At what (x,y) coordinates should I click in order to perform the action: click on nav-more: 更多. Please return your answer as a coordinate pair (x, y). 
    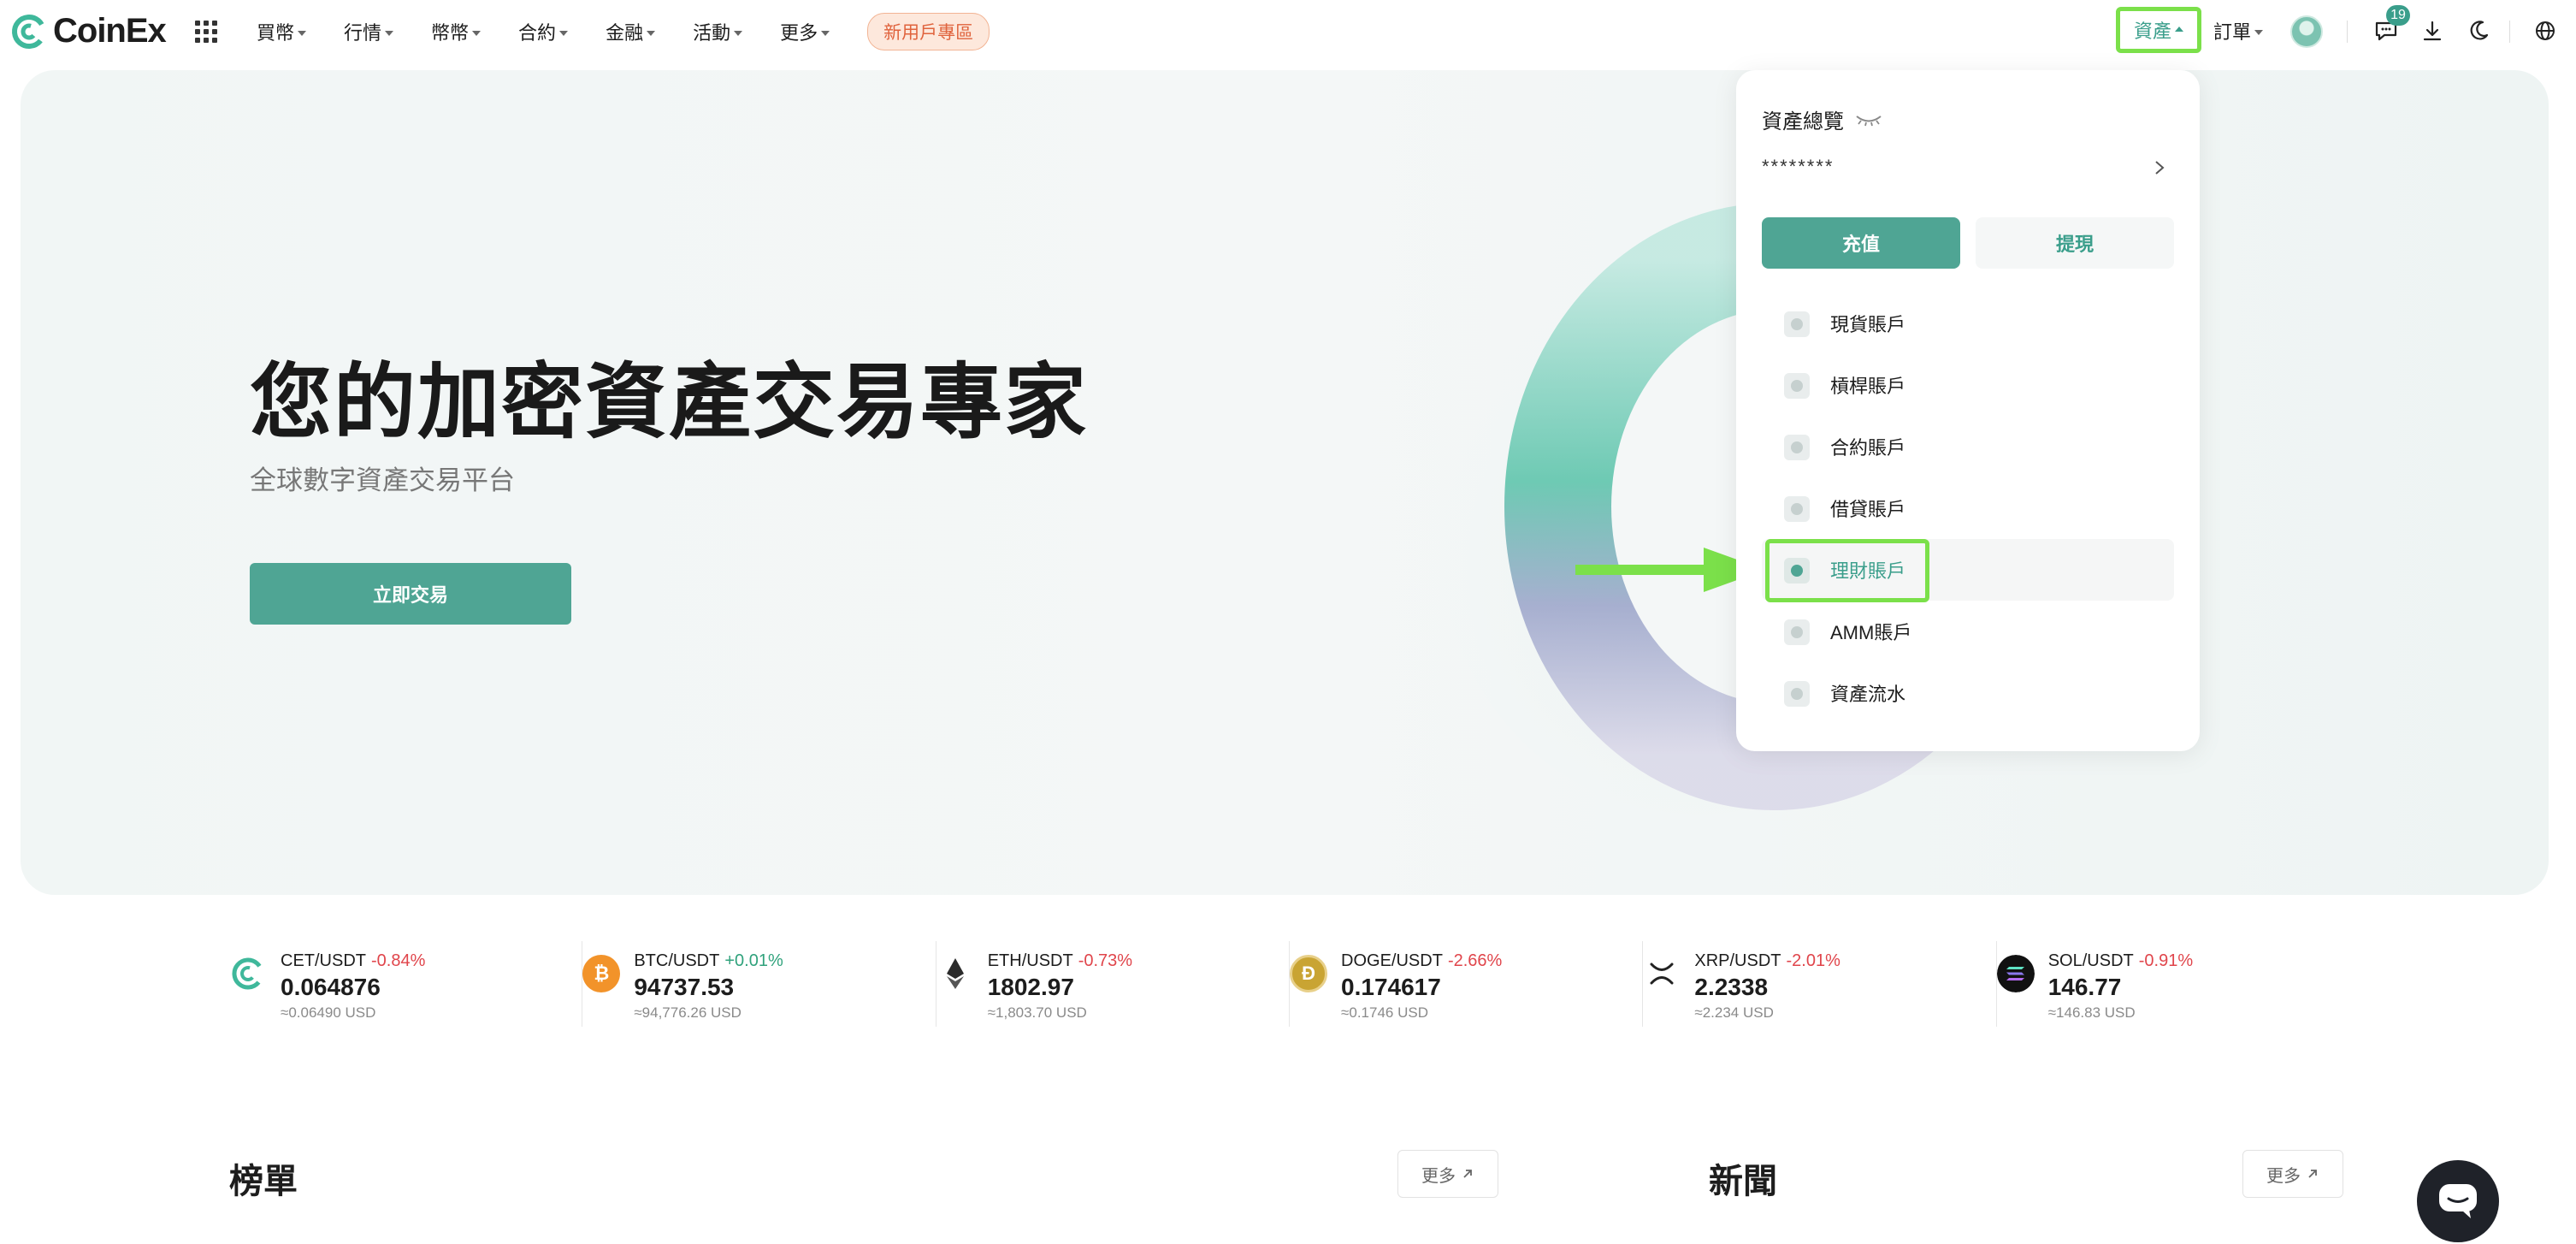
    Looking at the image, I should click on (805, 31).